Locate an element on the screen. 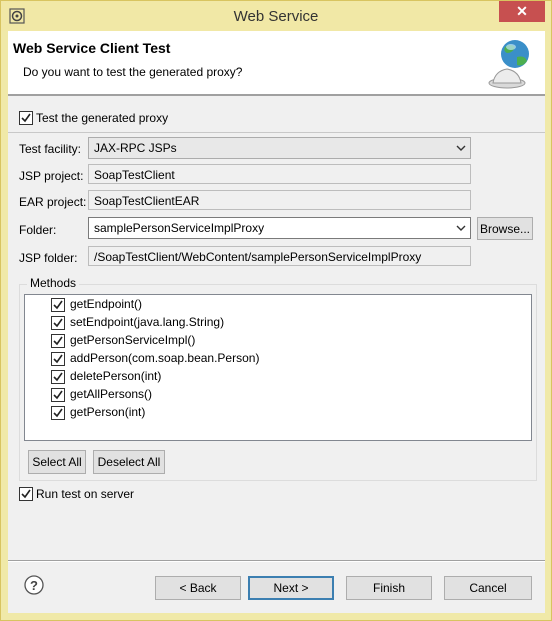 This screenshot has width=552, height=621. method-label: addPerson(com.soap.bean.Person) is located at coordinates (165, 358).